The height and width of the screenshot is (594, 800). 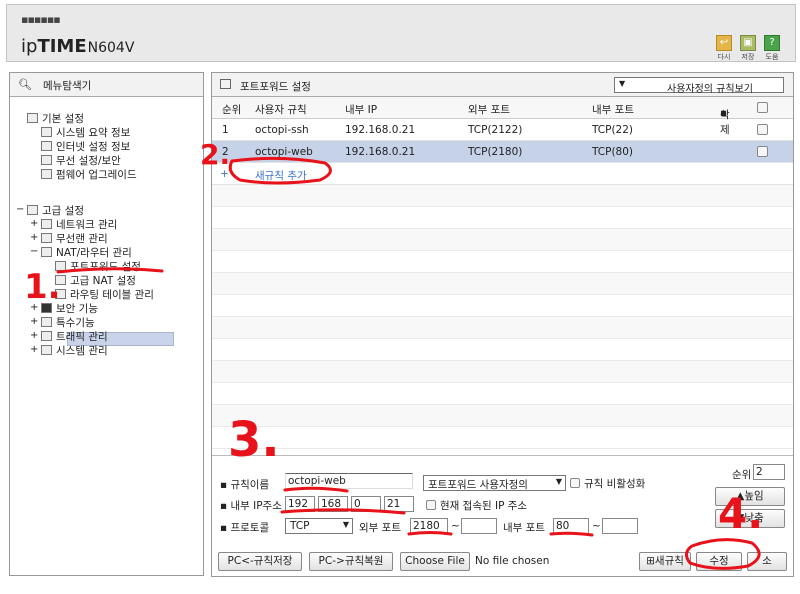 I want to click on internal-port-start: 80, so click(x=571, y=526).